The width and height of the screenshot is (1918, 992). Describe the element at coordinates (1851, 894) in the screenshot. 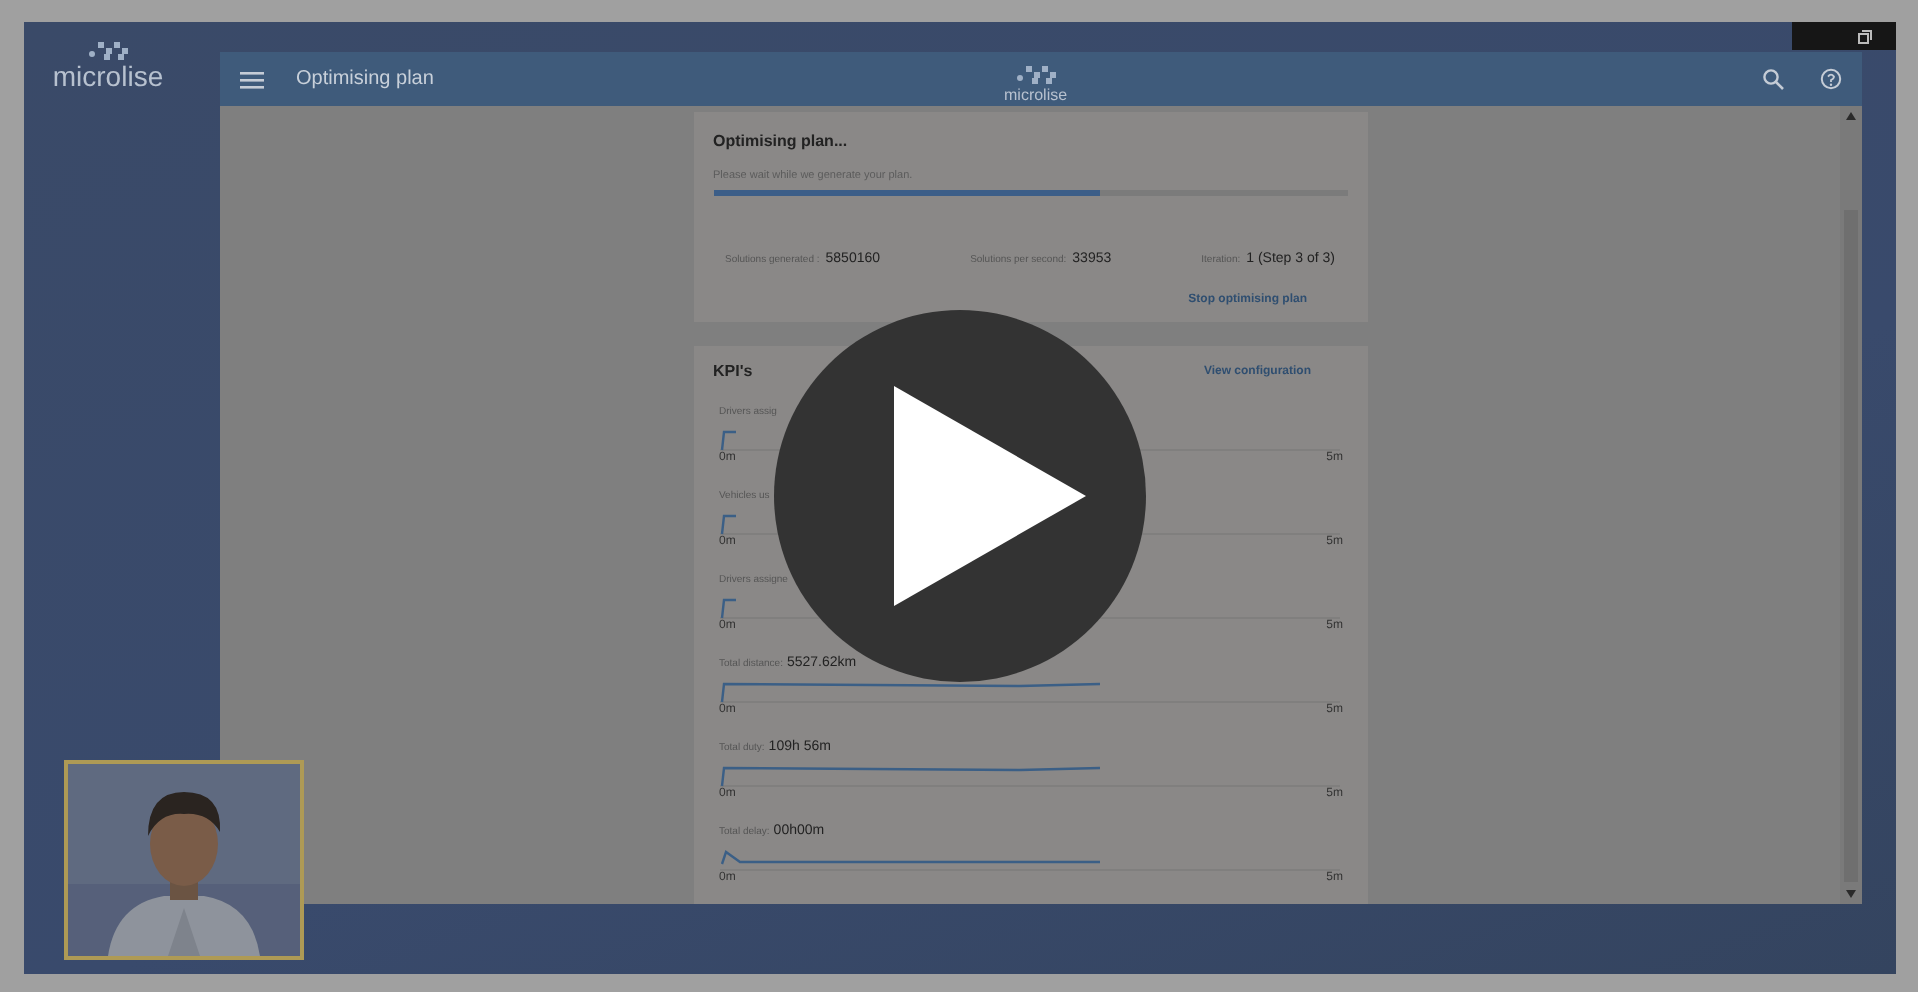

I see `scroll-down-icon` at that location.